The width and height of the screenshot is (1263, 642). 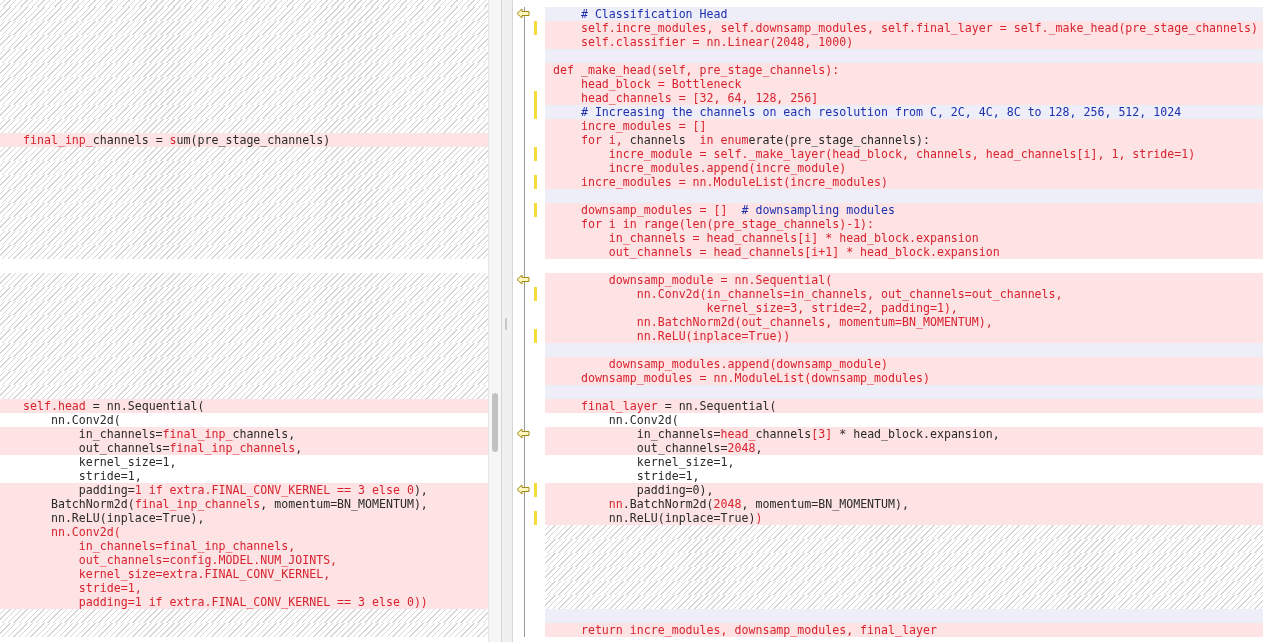 What do you see at coordinates (699, 98) in the screenshot?
I see `code-text: head_channels = [32, 64, 128, 256]` at bounding box center [699, 98].